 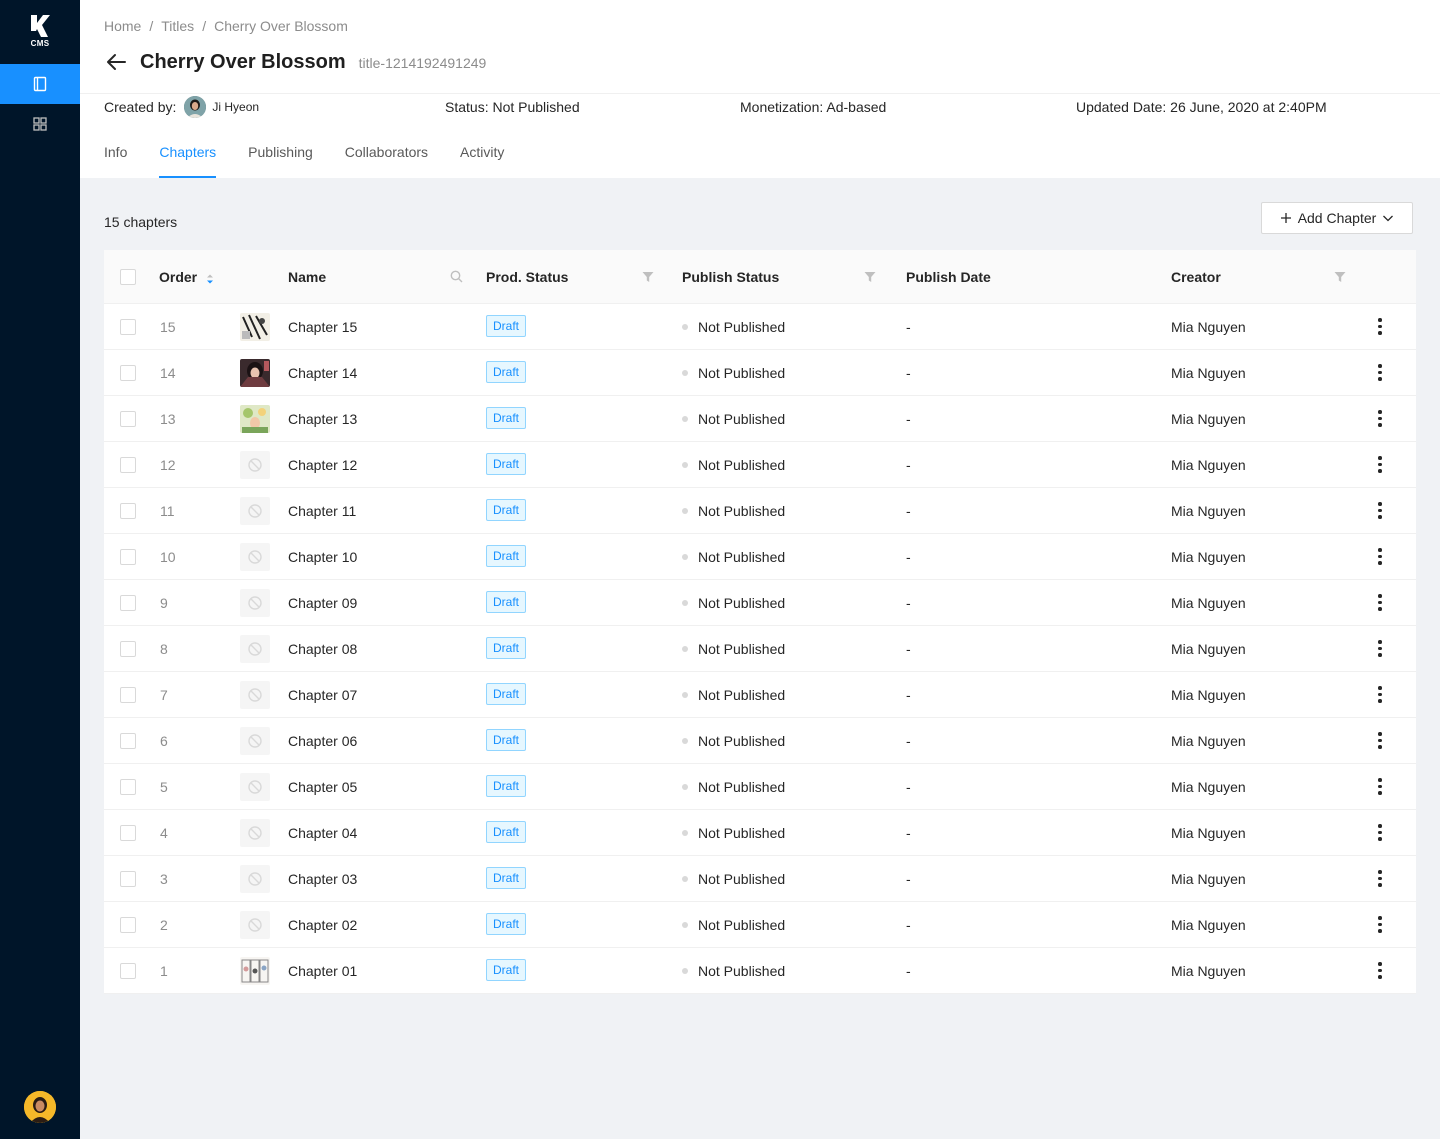 What do you see at coordinates (730, 276) in the screenshot?
I see `column-publish-status: Publish Status` at bounding box center [730, 276].